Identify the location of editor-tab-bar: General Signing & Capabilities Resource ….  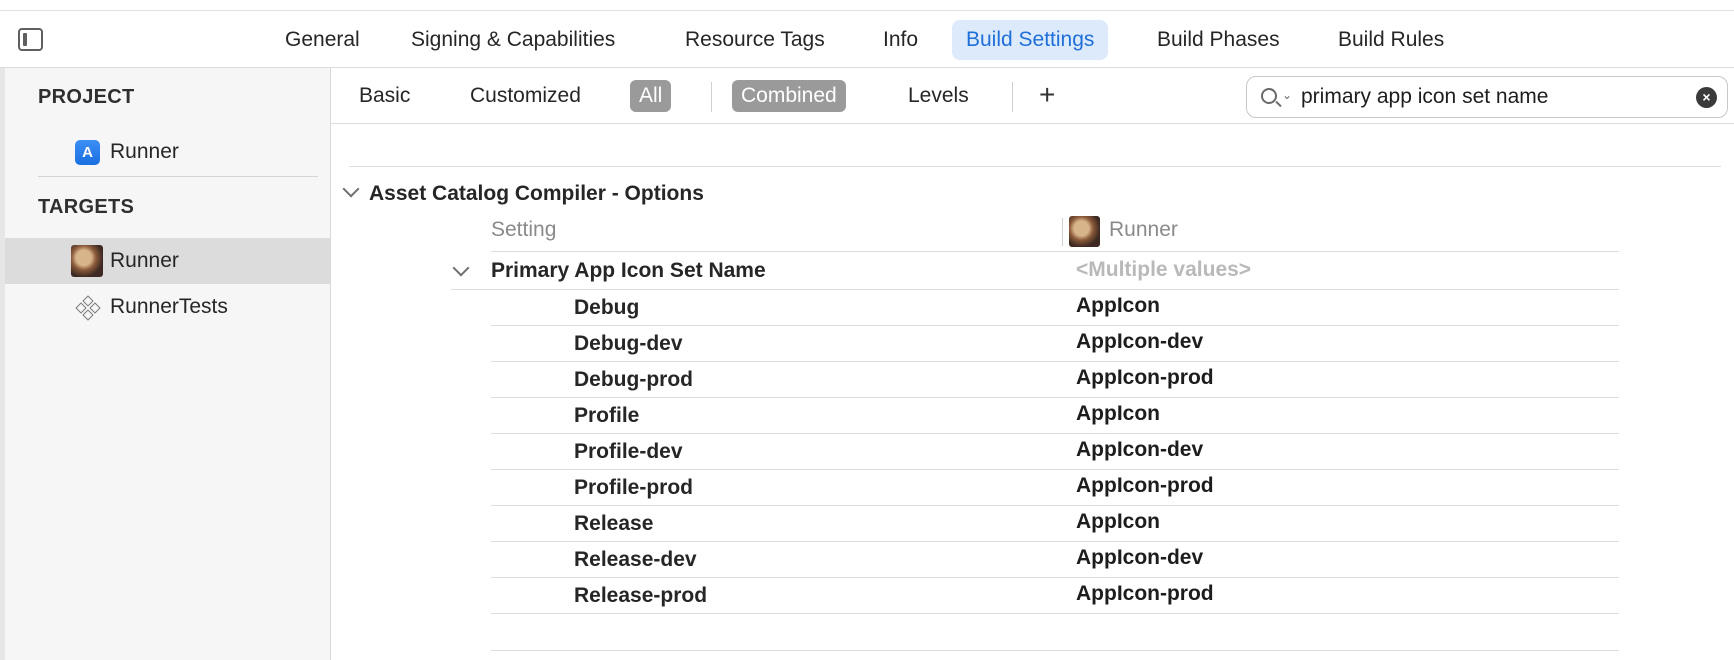
(867, 34).